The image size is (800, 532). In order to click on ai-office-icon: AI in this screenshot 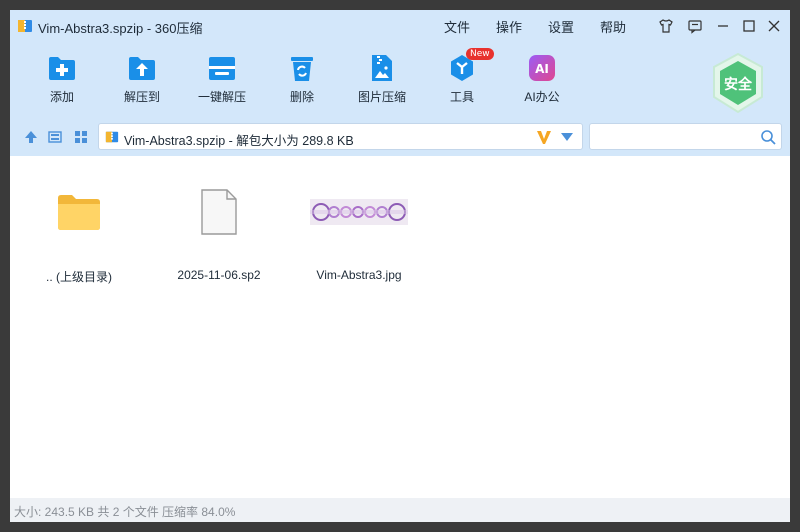, I will do `click(542, 68)`.